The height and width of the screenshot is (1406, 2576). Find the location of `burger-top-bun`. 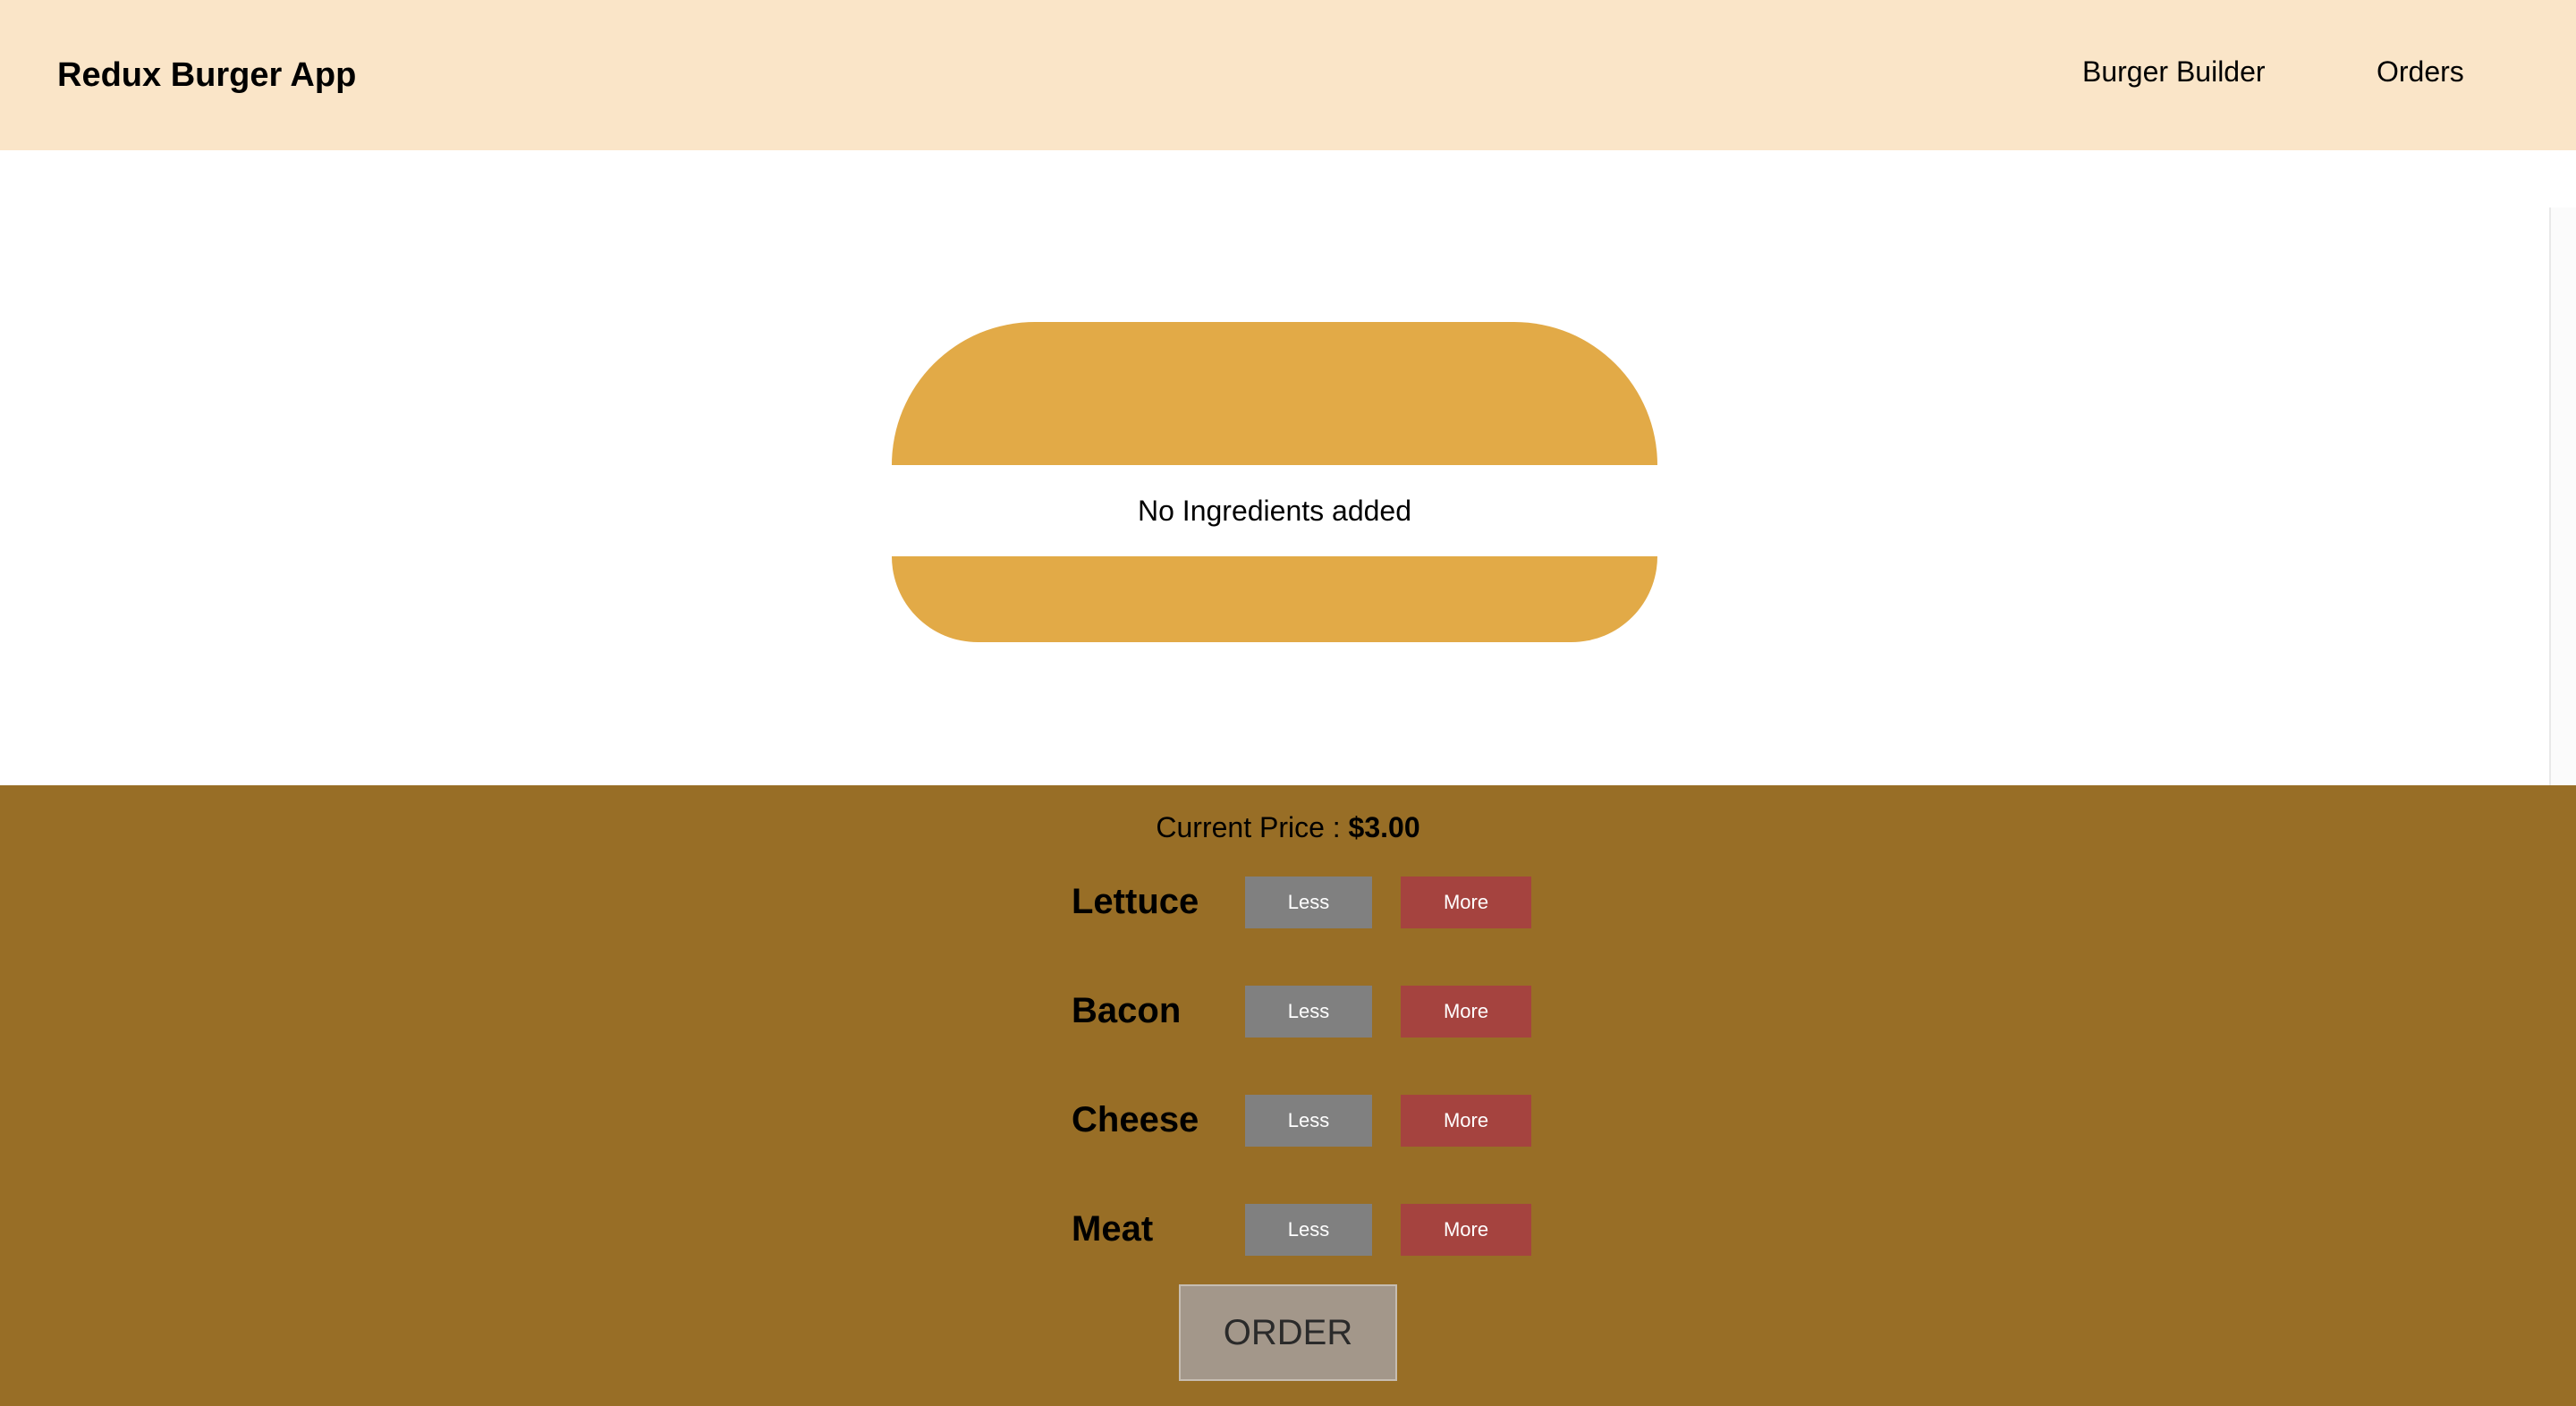

burger-top-bun is located at coordinates (1274, 394).